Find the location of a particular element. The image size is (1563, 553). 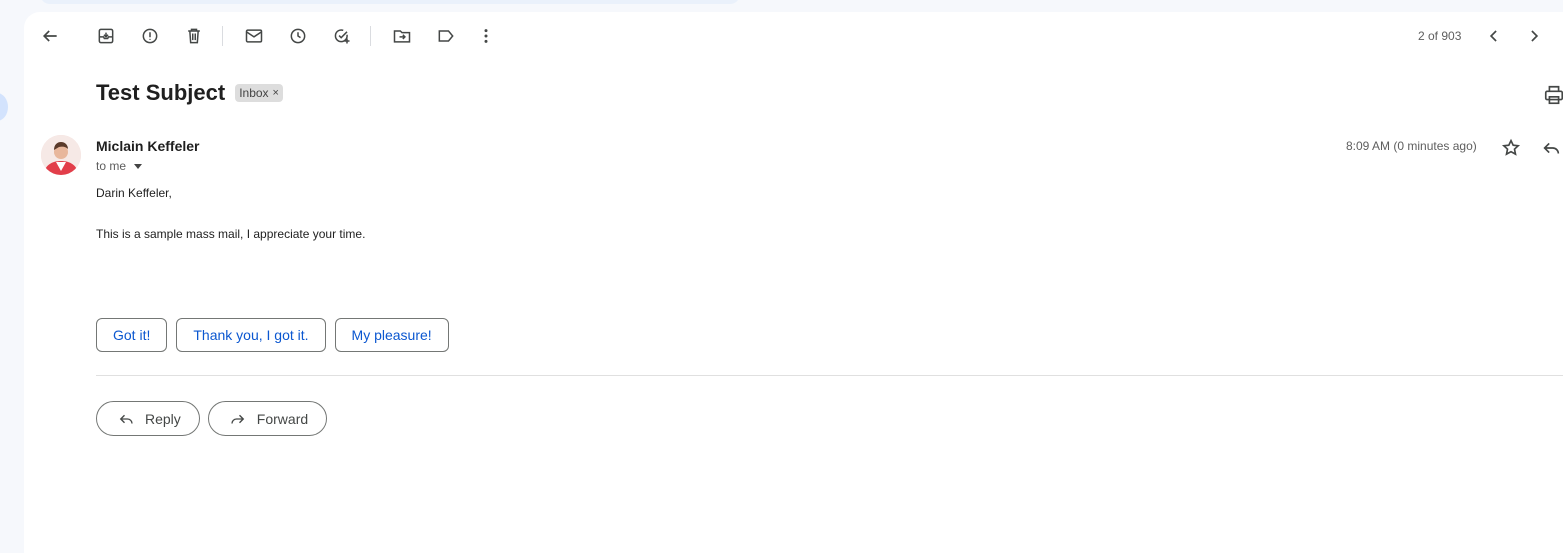

move-to-icon is located at coordinates (402, 36).